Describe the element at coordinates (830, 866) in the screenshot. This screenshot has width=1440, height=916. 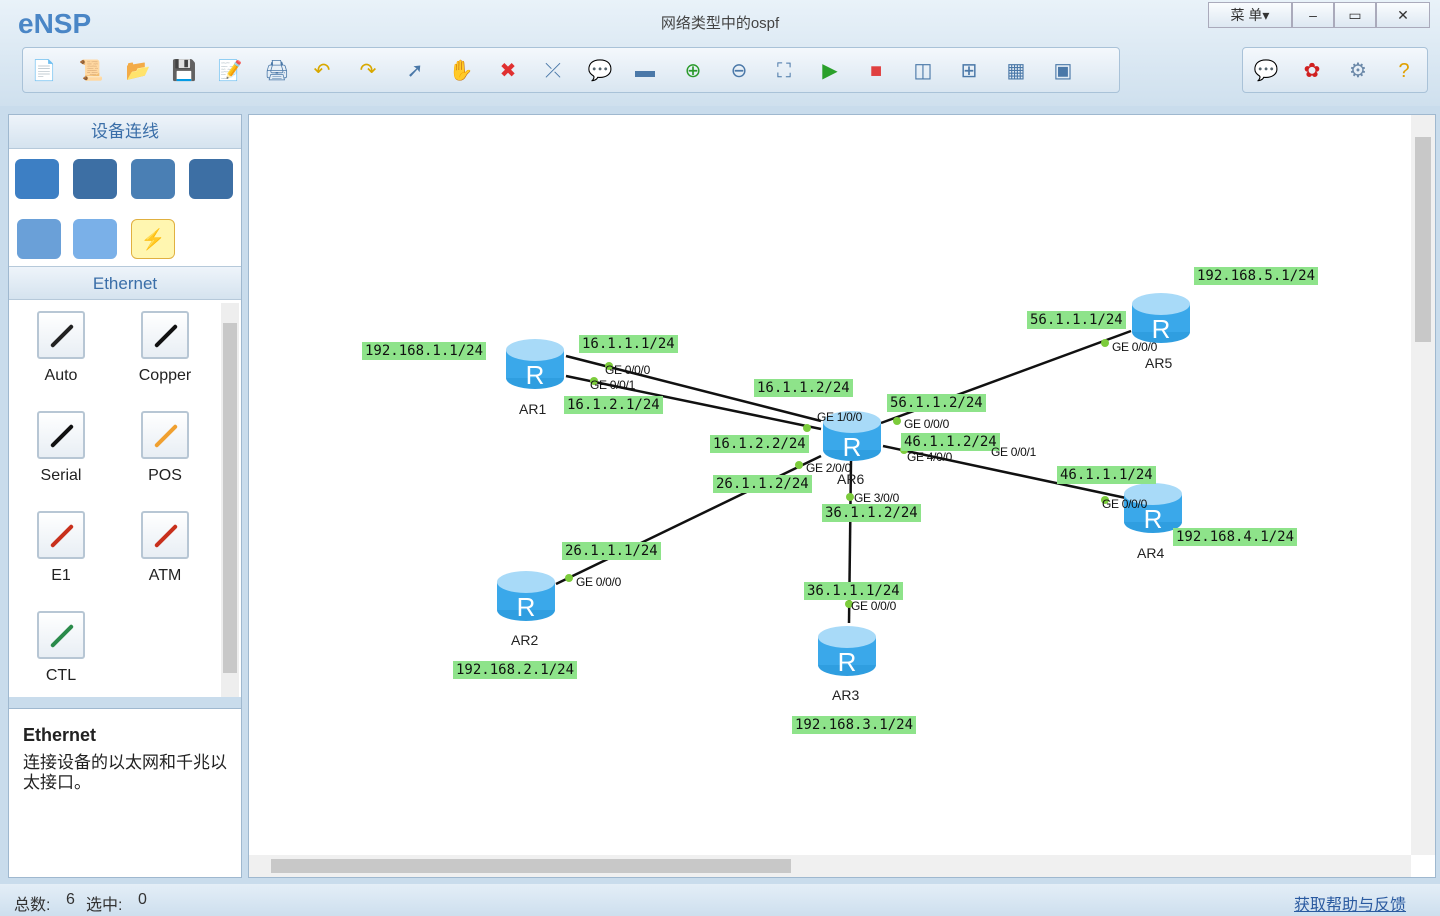
I see `horizontal-scrollbar` at that location.